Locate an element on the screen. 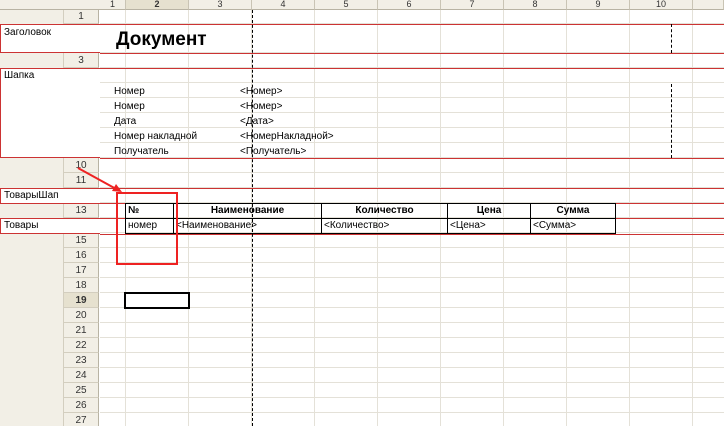 The height and width of the screenshot is (426, 724). row-header-17: 17 is located at coordinates (81, 270).